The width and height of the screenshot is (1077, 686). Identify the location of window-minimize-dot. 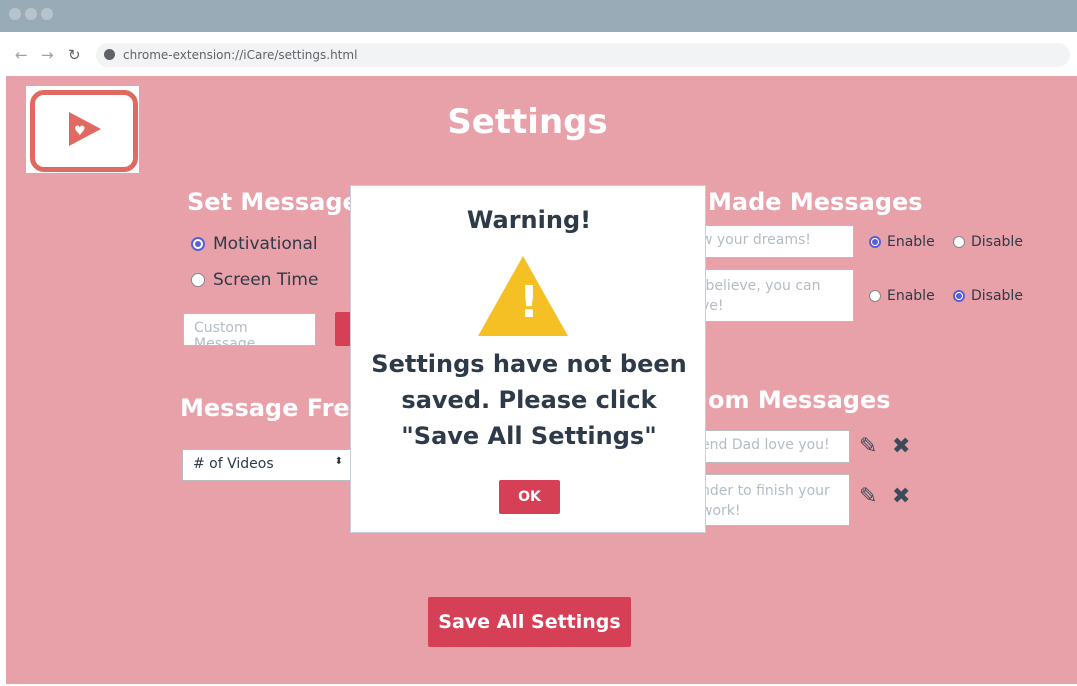
(31, 14).